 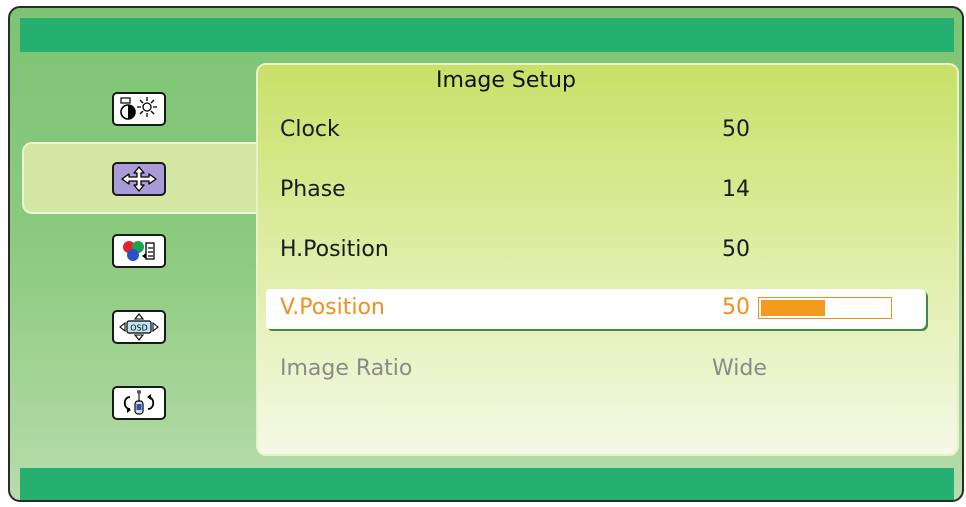 I want to click on v-position-slider, so click(x=825, y=308).